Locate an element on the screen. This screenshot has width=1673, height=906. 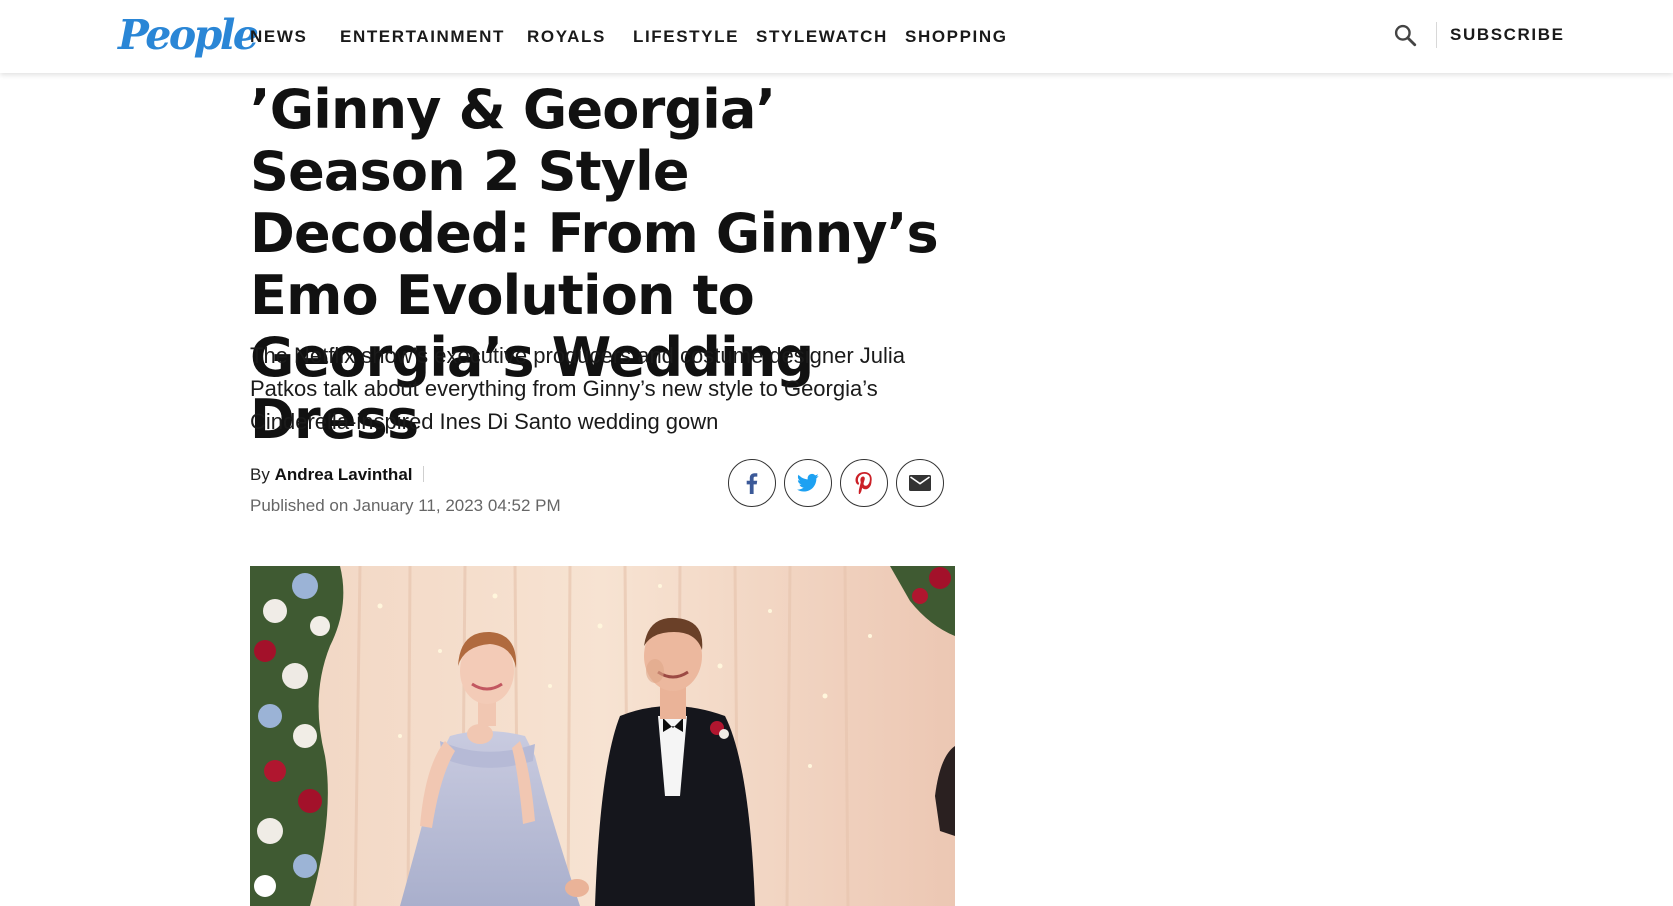
email-icon is located at coordinates (920, 483).